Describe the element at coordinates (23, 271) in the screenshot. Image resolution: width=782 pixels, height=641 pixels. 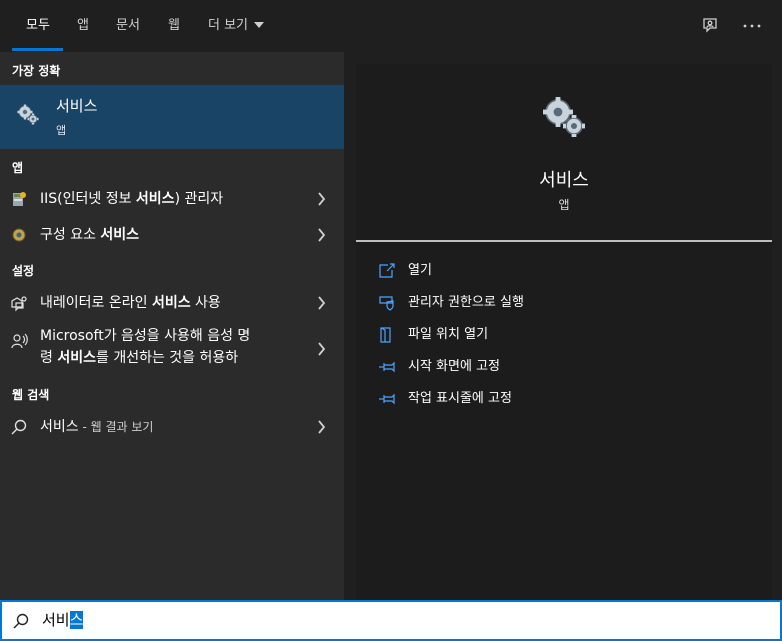
I see `settings-header: 설정` at that location.